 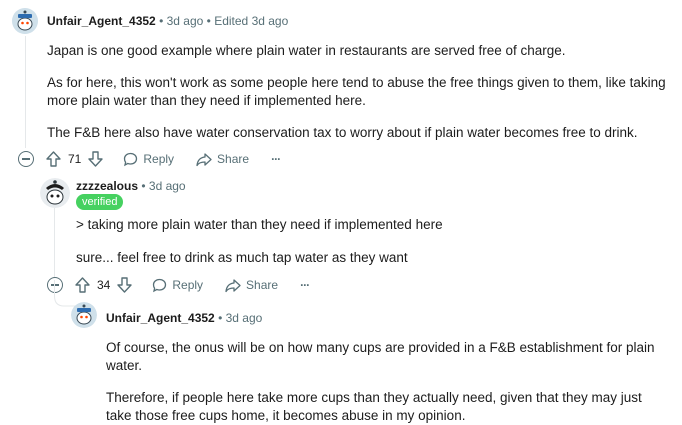 I want to click on comment-meta: zzzzealous • 3d ago, so click(x=131, y=186).